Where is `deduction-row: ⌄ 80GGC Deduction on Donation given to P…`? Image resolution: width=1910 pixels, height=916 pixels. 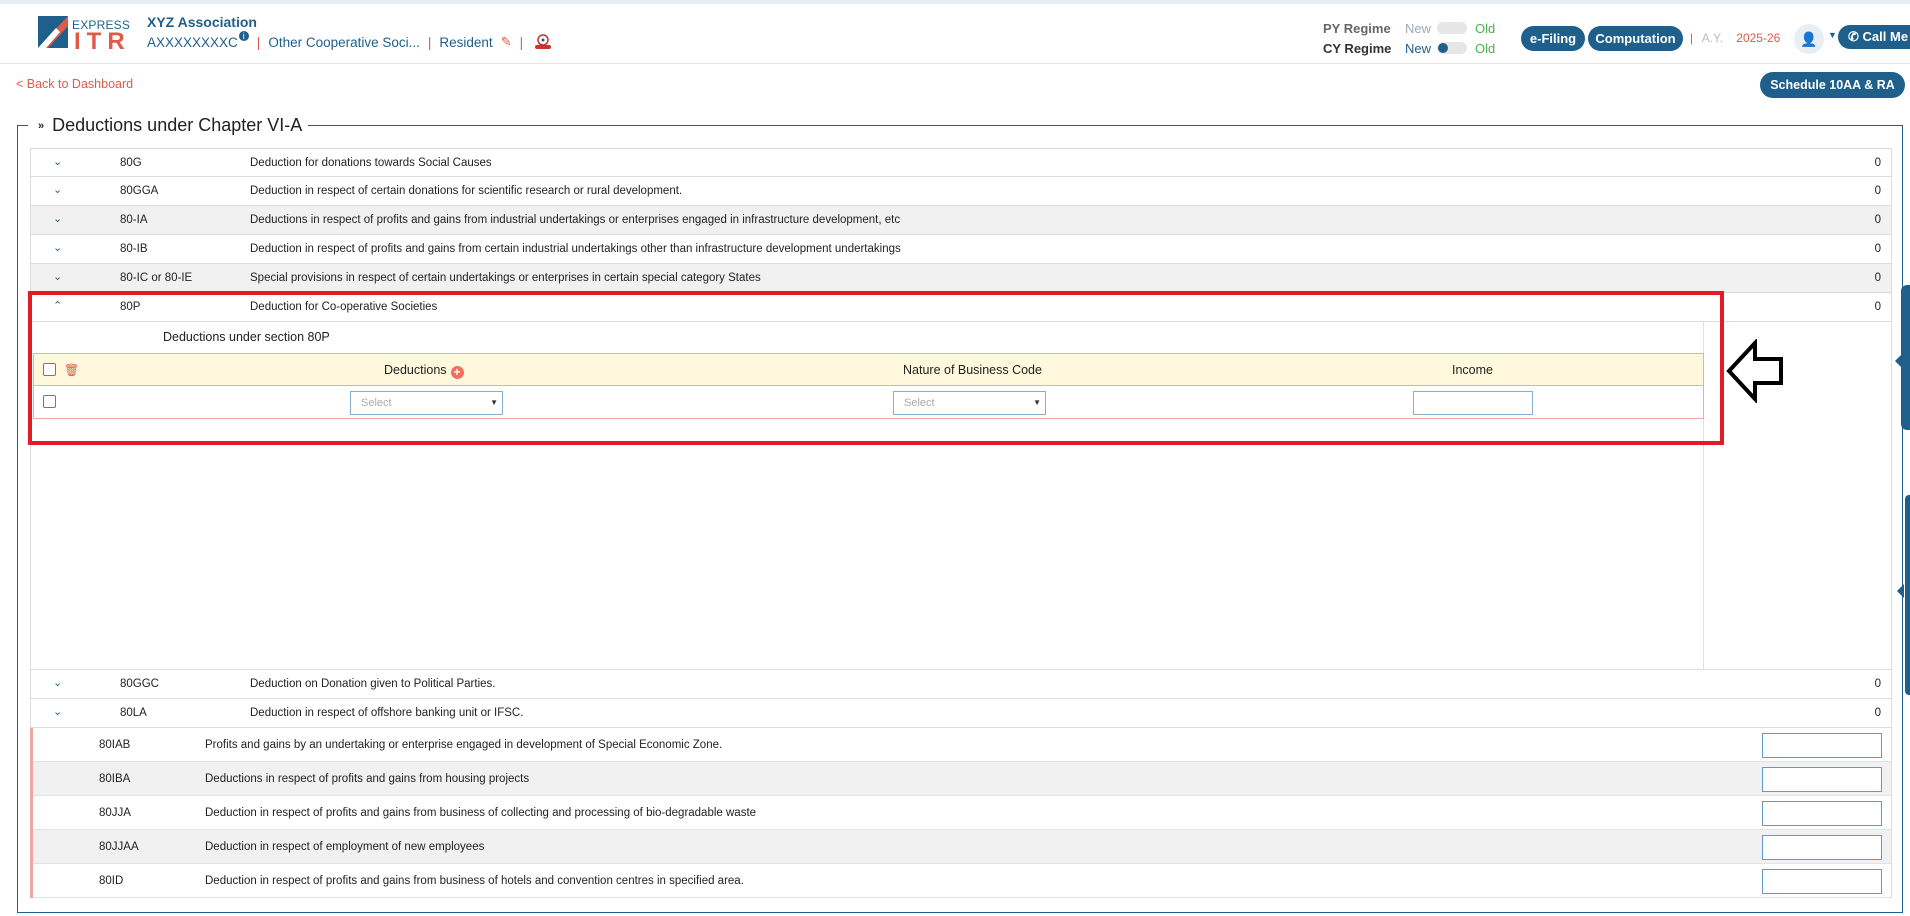
deduction-row: ⌄ 80GGC Deduction on Donation given to P… is located at coordinates (961, 684).